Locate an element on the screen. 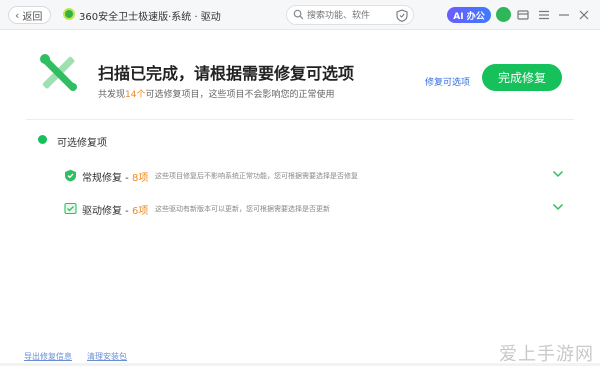 The height and width of the screenshot is (366, 600). clean-installer-link: 清理安装包 is located at coordinates (107, 356).